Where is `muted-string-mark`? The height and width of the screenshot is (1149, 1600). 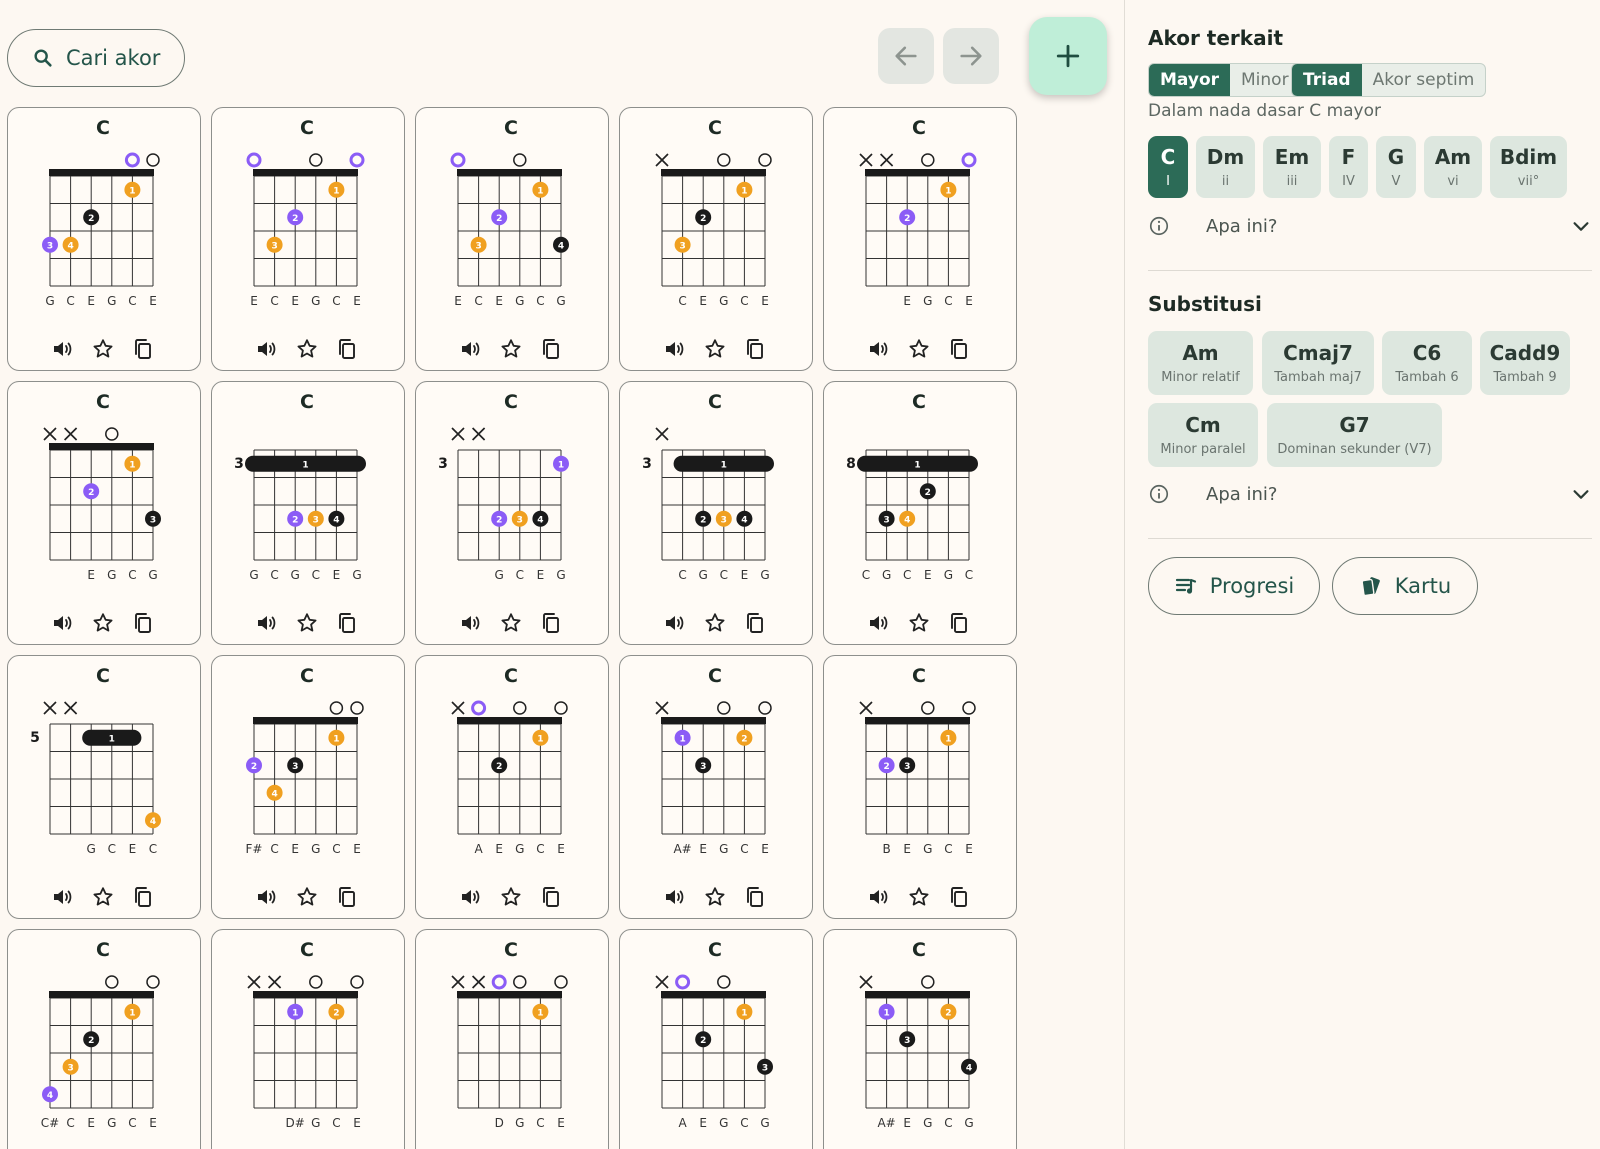 muted-string-mark is located at coordinates (662, 708).